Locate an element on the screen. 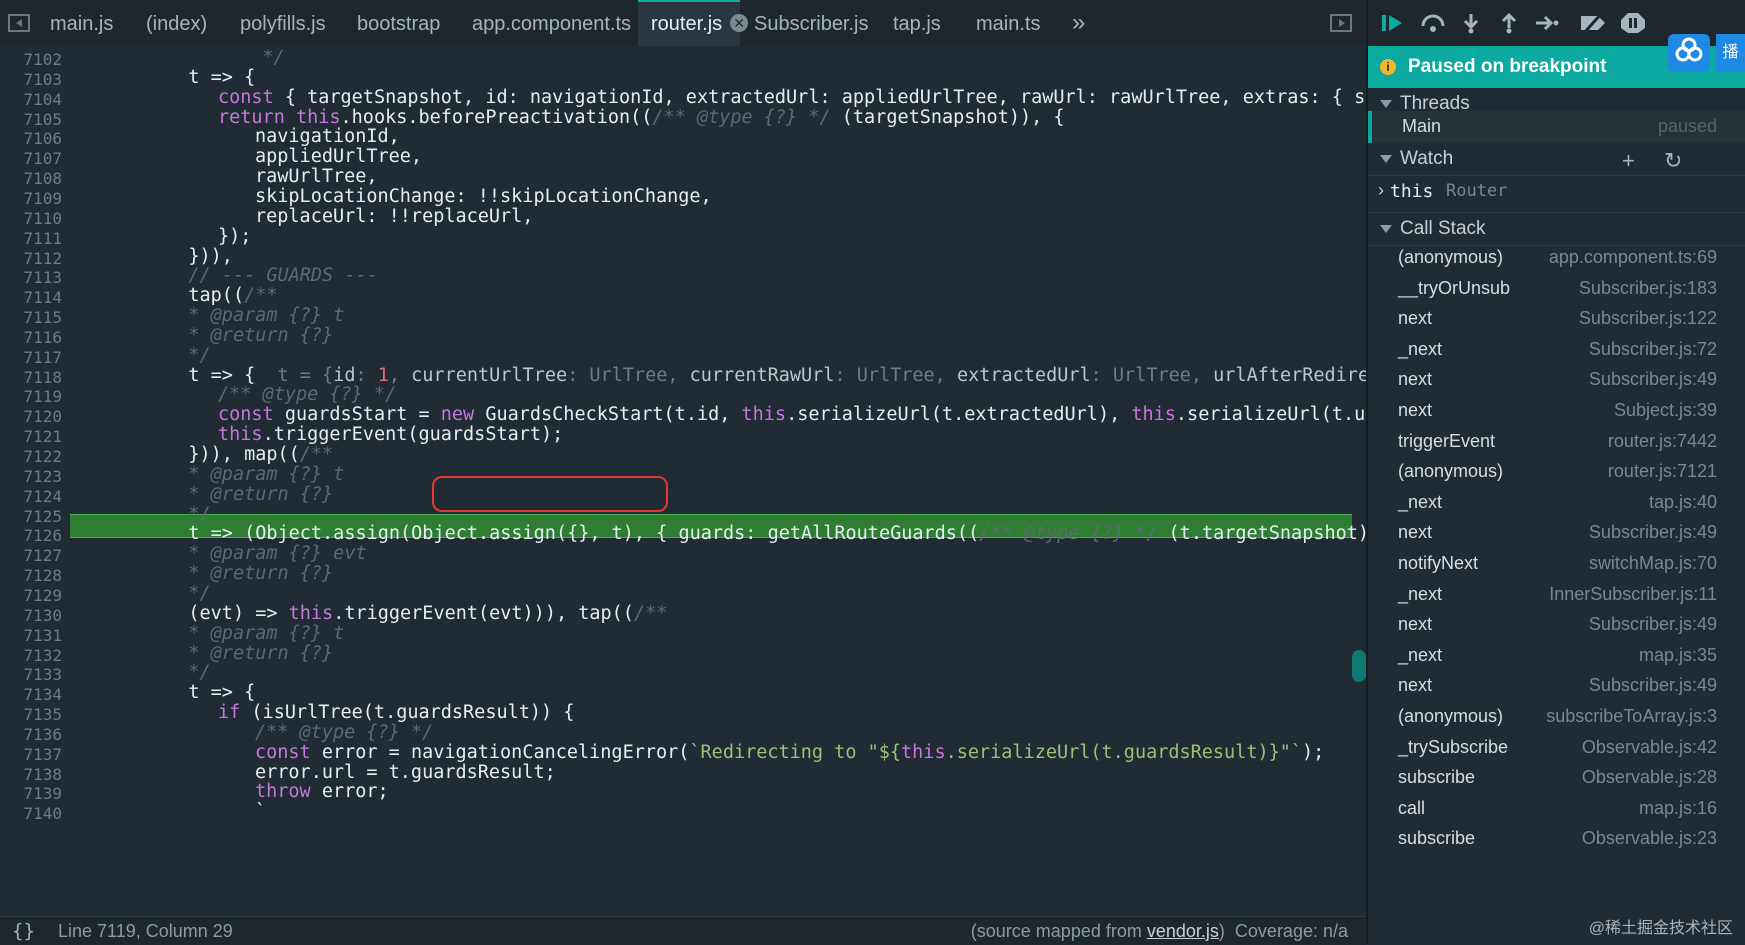 The width and height of the screenshot is (1745, 945). toggle-debugger-icon is located at coordinates (1341, 23).